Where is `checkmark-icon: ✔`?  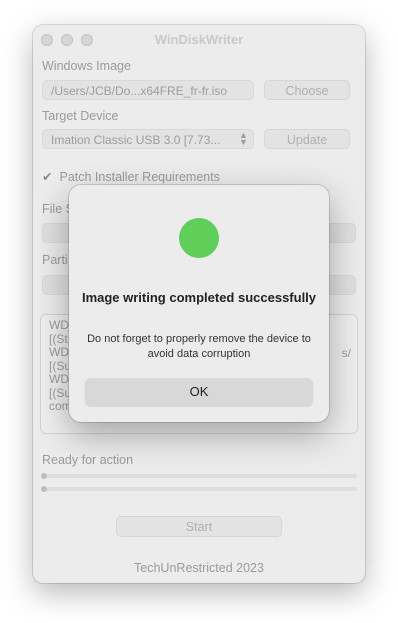 checkmark-icon: ✔ is located at coordinates (47, 177).